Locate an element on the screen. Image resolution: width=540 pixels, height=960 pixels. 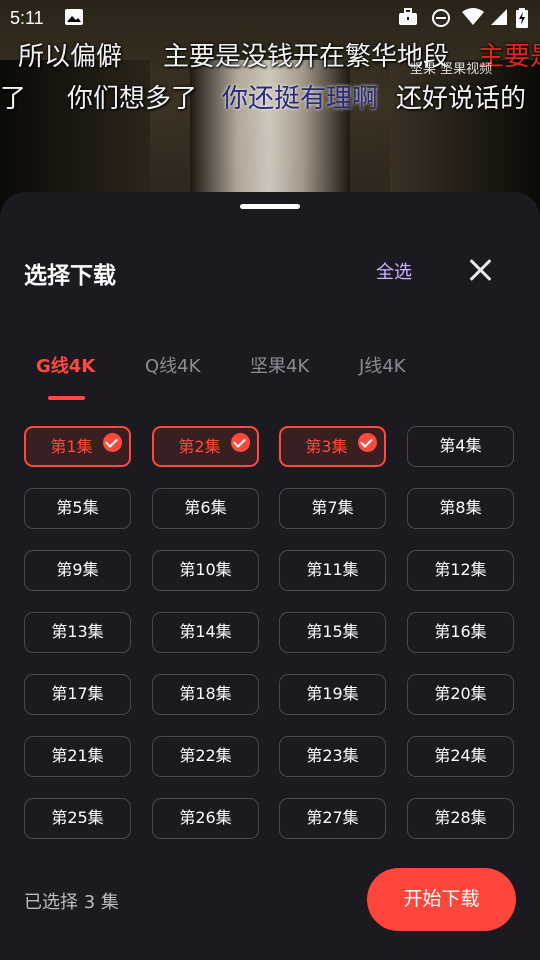
episode-item: 第3集 is located at coordinates (332, 446).